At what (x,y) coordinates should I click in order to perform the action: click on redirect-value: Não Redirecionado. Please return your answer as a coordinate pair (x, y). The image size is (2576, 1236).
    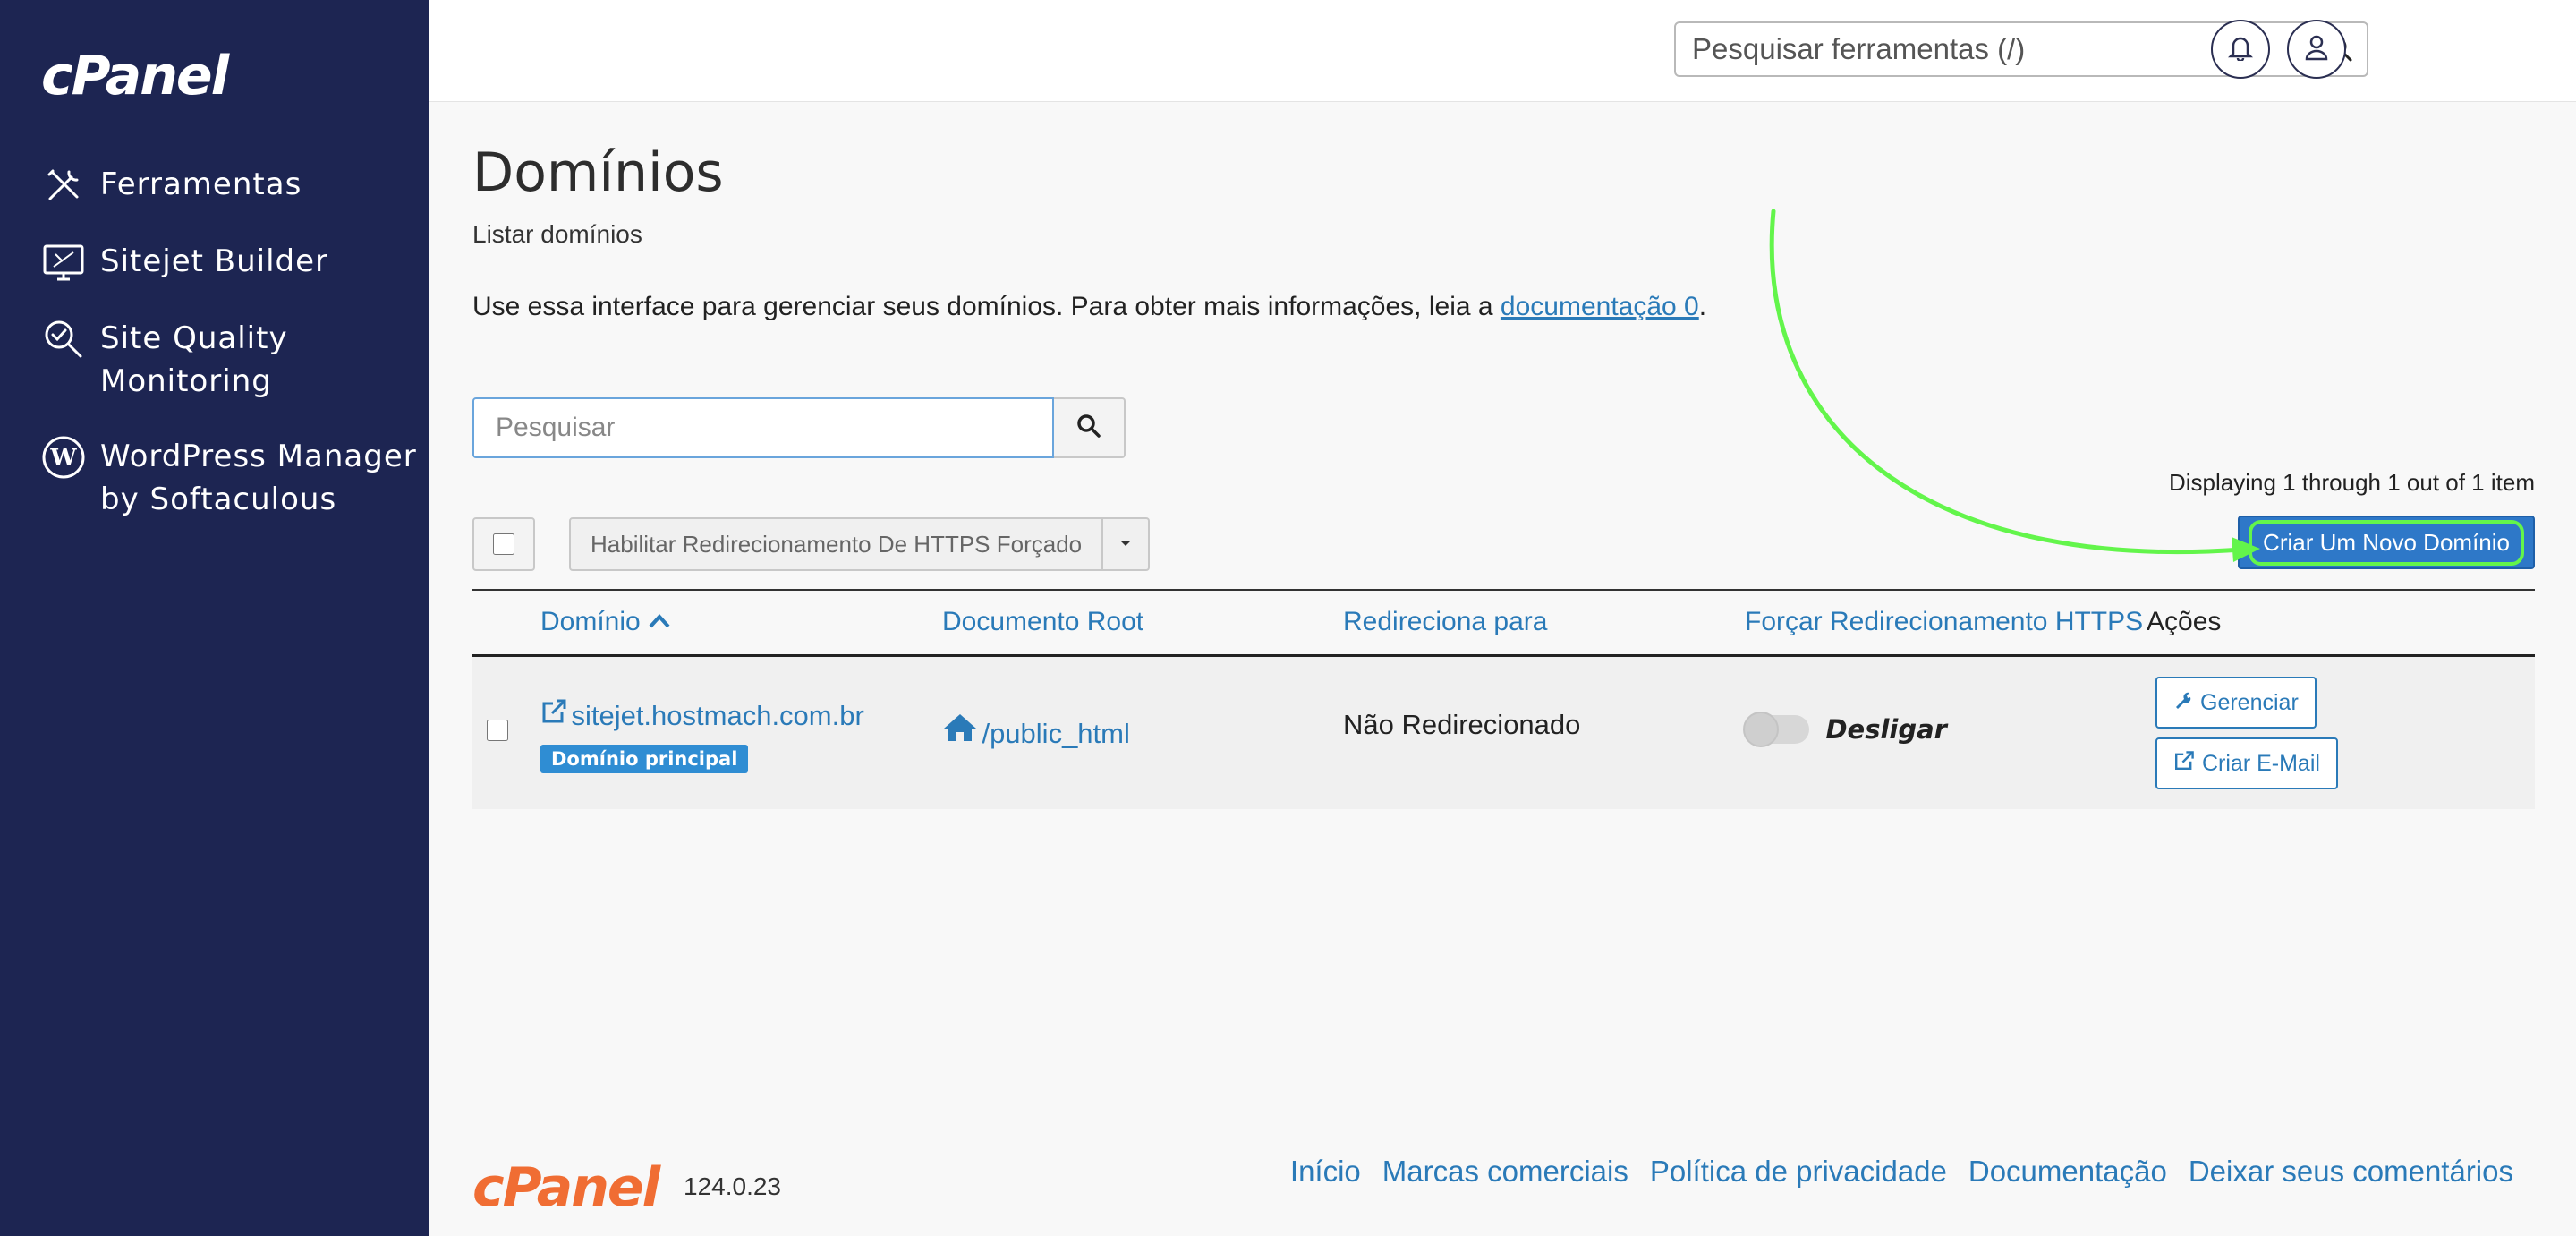
    Looking at the image, I should click on (1462, 724).